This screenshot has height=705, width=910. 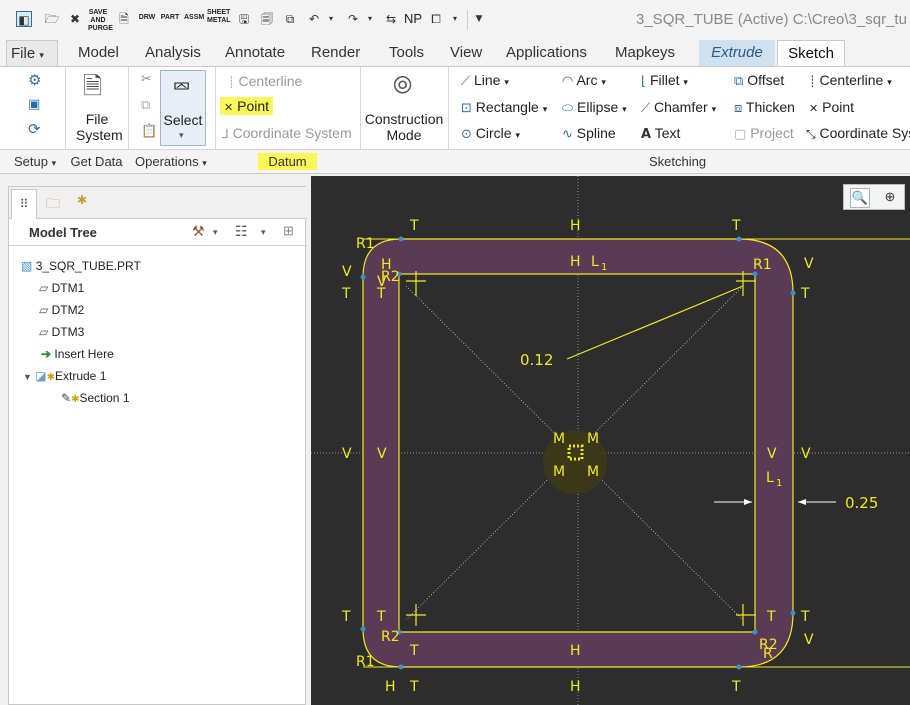 What do you see at coordinates (331, 19) in the screenshot?
I see `undo-dropdown-icon: ▾` at bounding box center [331, 19].